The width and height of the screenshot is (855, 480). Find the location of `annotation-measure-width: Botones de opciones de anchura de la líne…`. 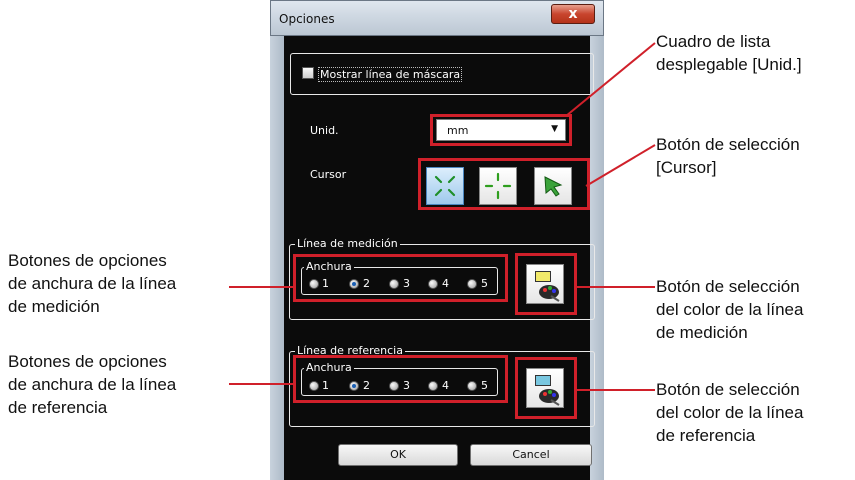

annotation-measure-width: Botones de opciones de anchura de la líne… is located at coordinates (92, 283).